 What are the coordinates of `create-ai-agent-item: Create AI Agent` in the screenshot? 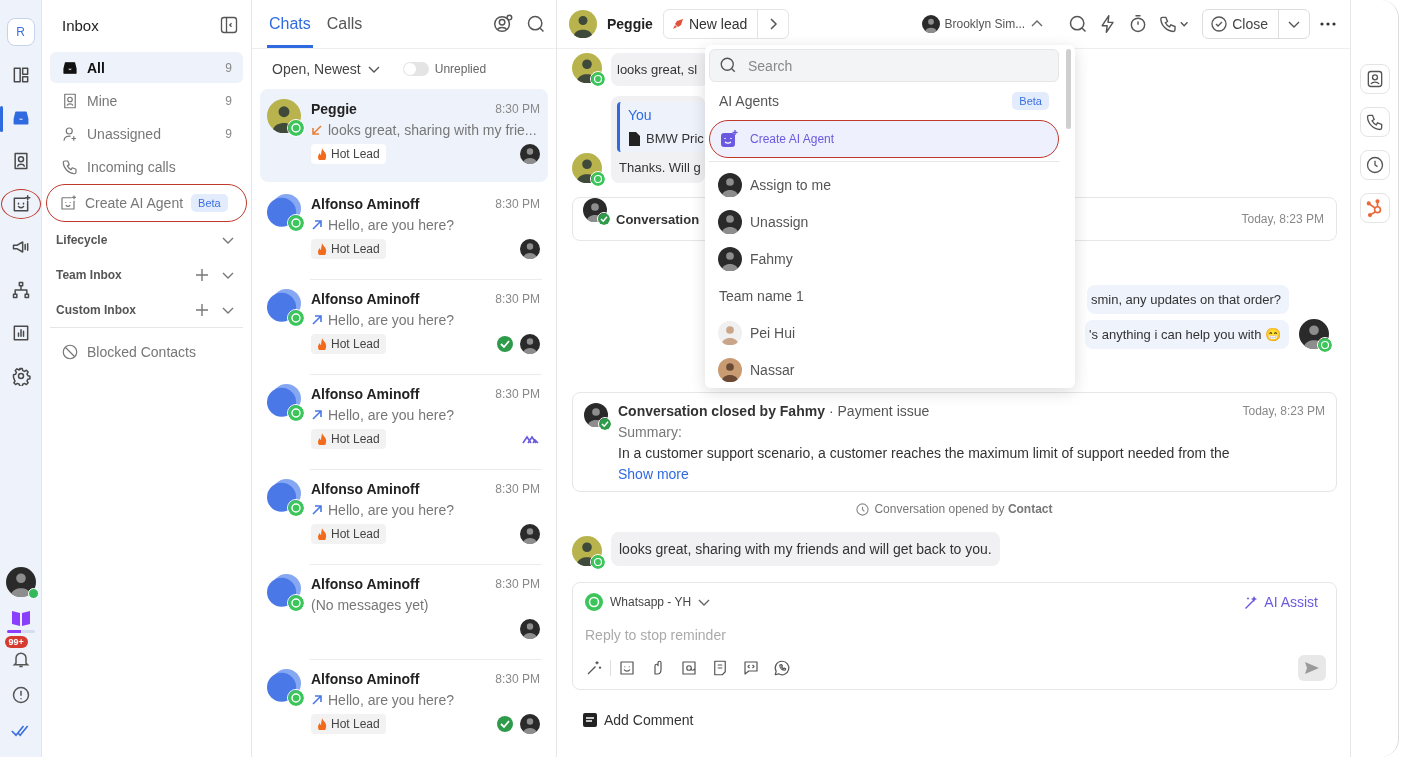 It's located at (884, 139).